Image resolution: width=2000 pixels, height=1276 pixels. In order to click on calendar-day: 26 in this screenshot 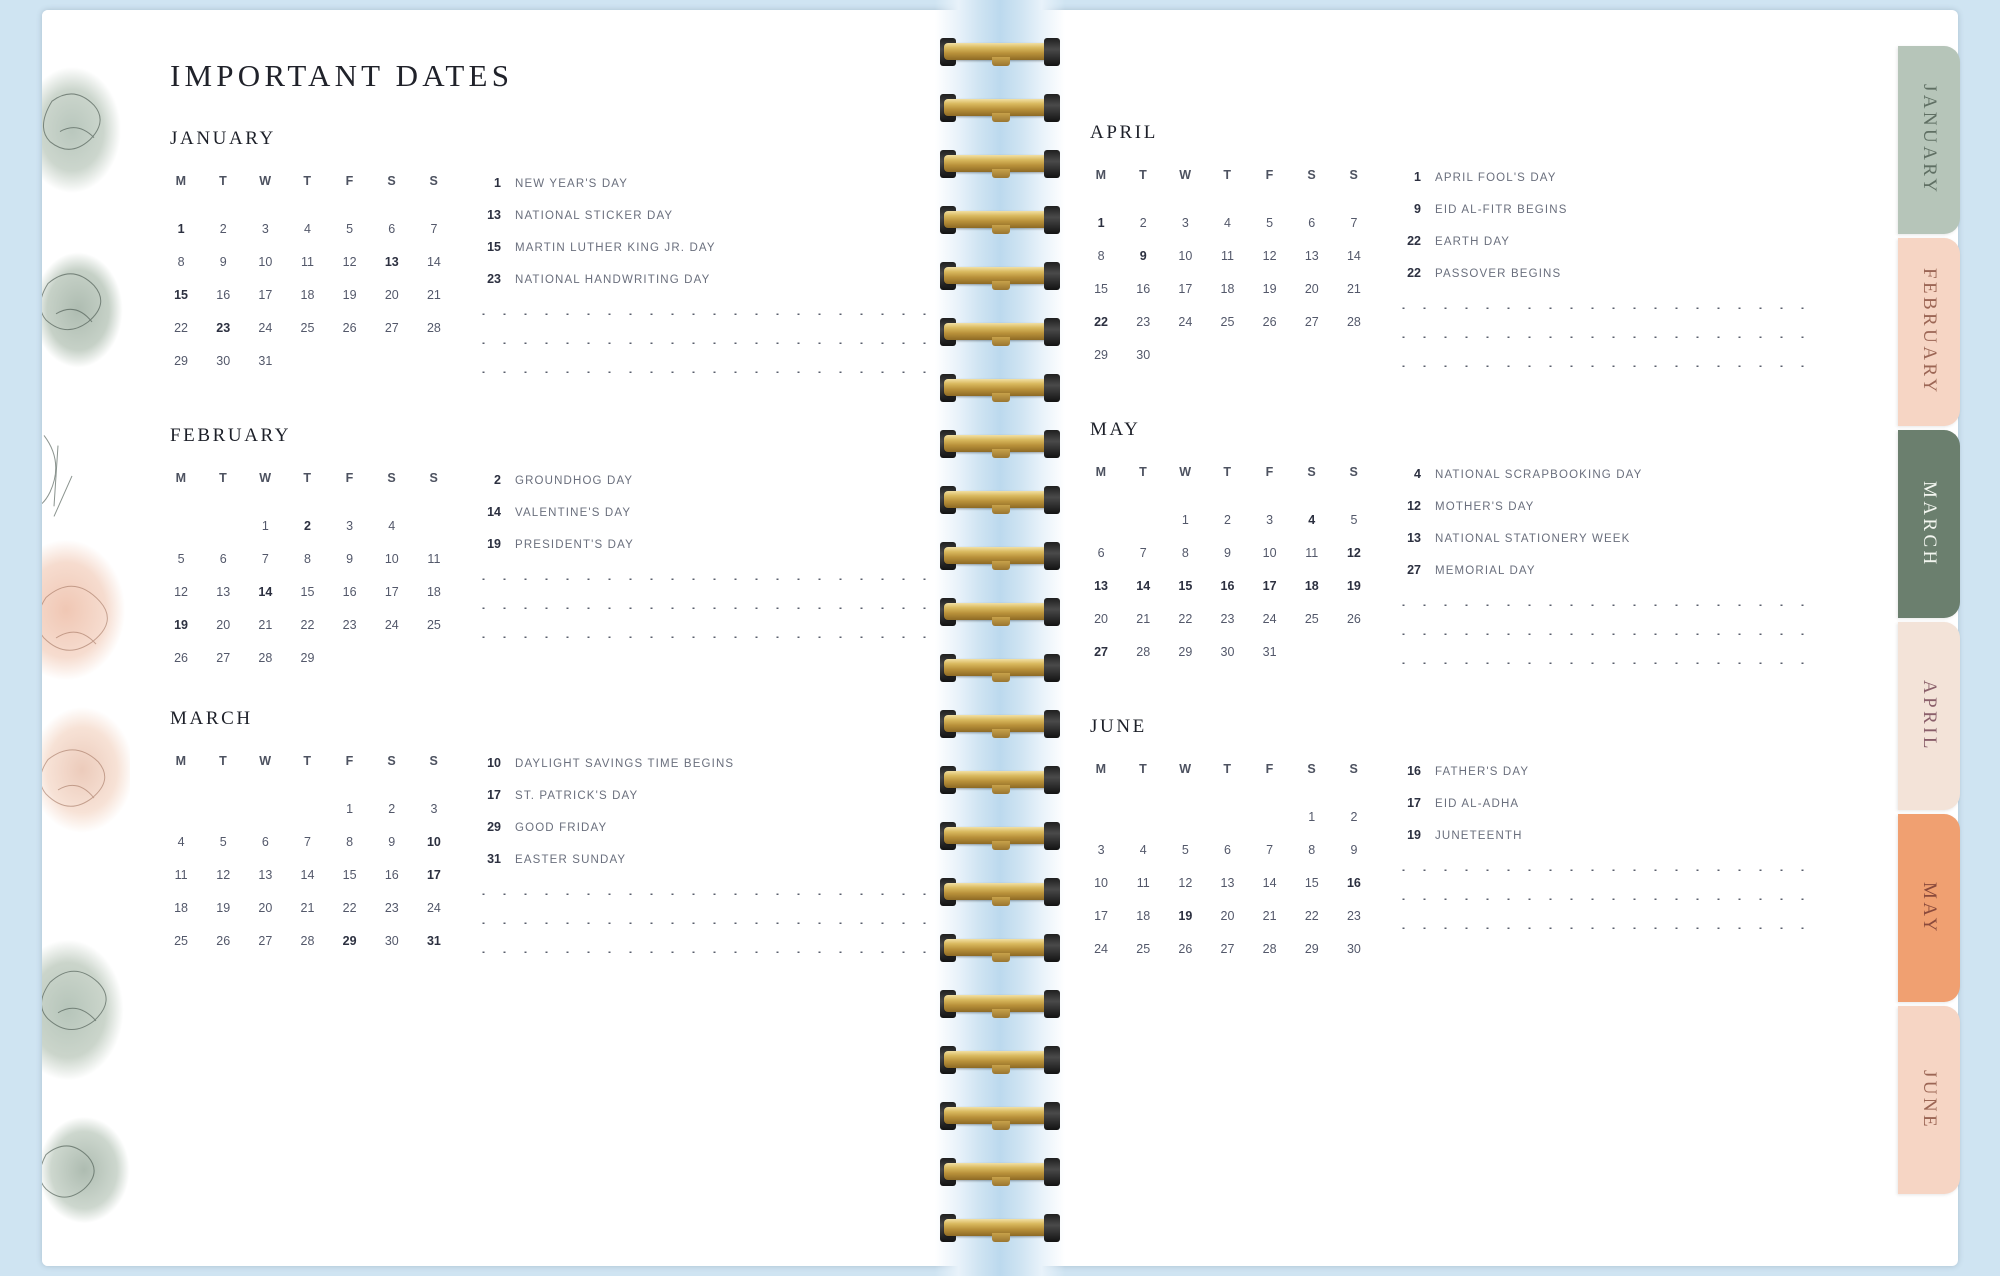, I will do `click(1354, 618)`.